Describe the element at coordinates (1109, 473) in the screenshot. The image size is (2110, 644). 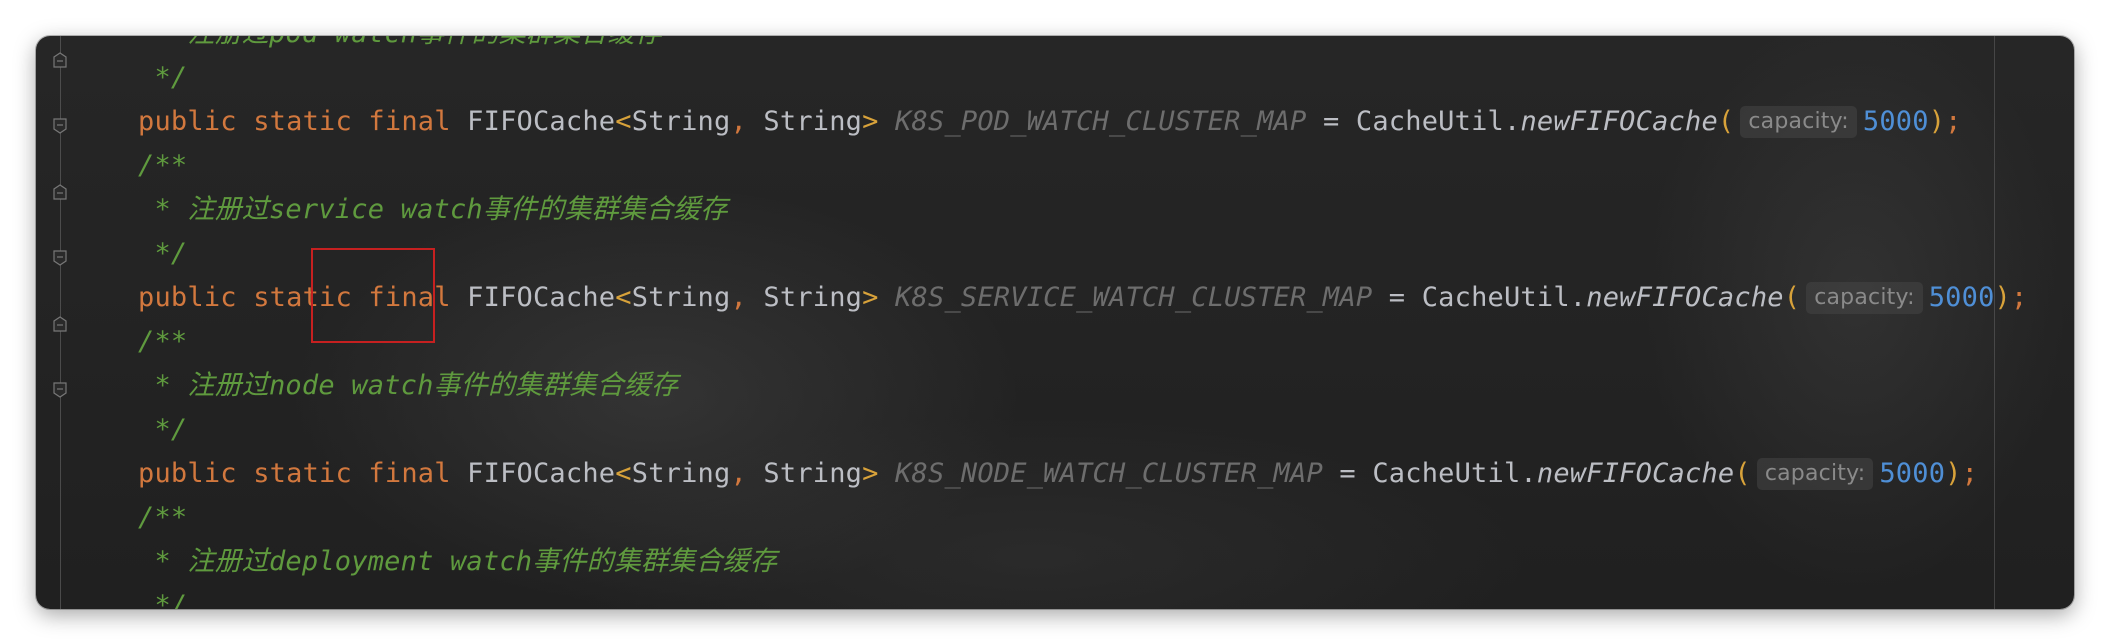
I see `constant-name: K8S_NODE_WATCH_CLUSTER_MAP` at that location.